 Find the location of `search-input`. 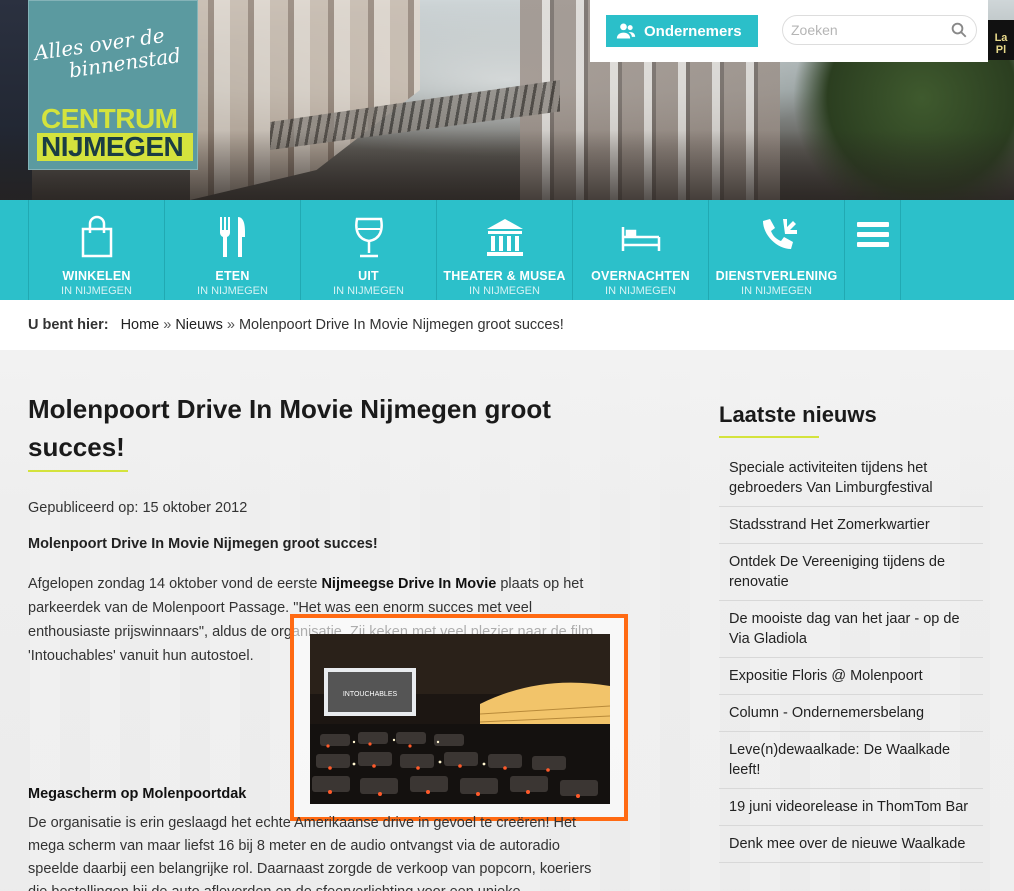

search-input is located at coordinates (866, 30).